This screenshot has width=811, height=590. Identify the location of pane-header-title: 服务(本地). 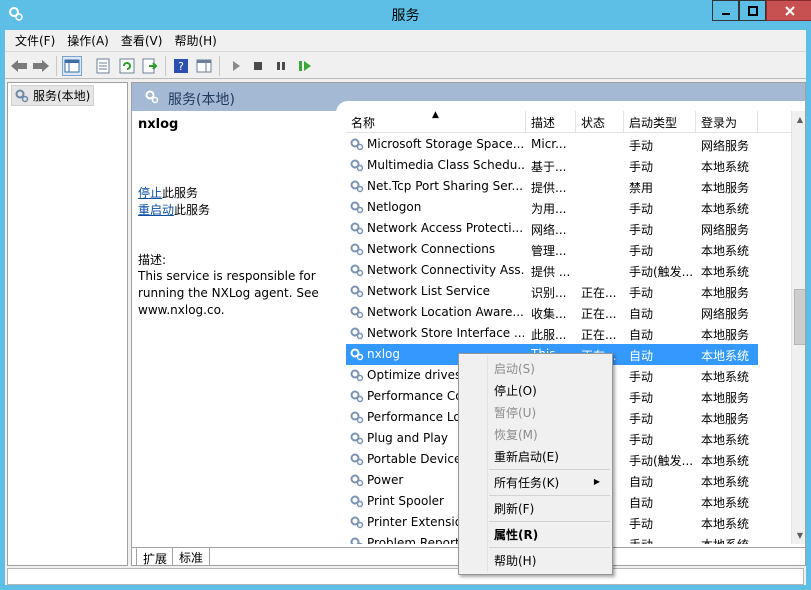
(201, 100).